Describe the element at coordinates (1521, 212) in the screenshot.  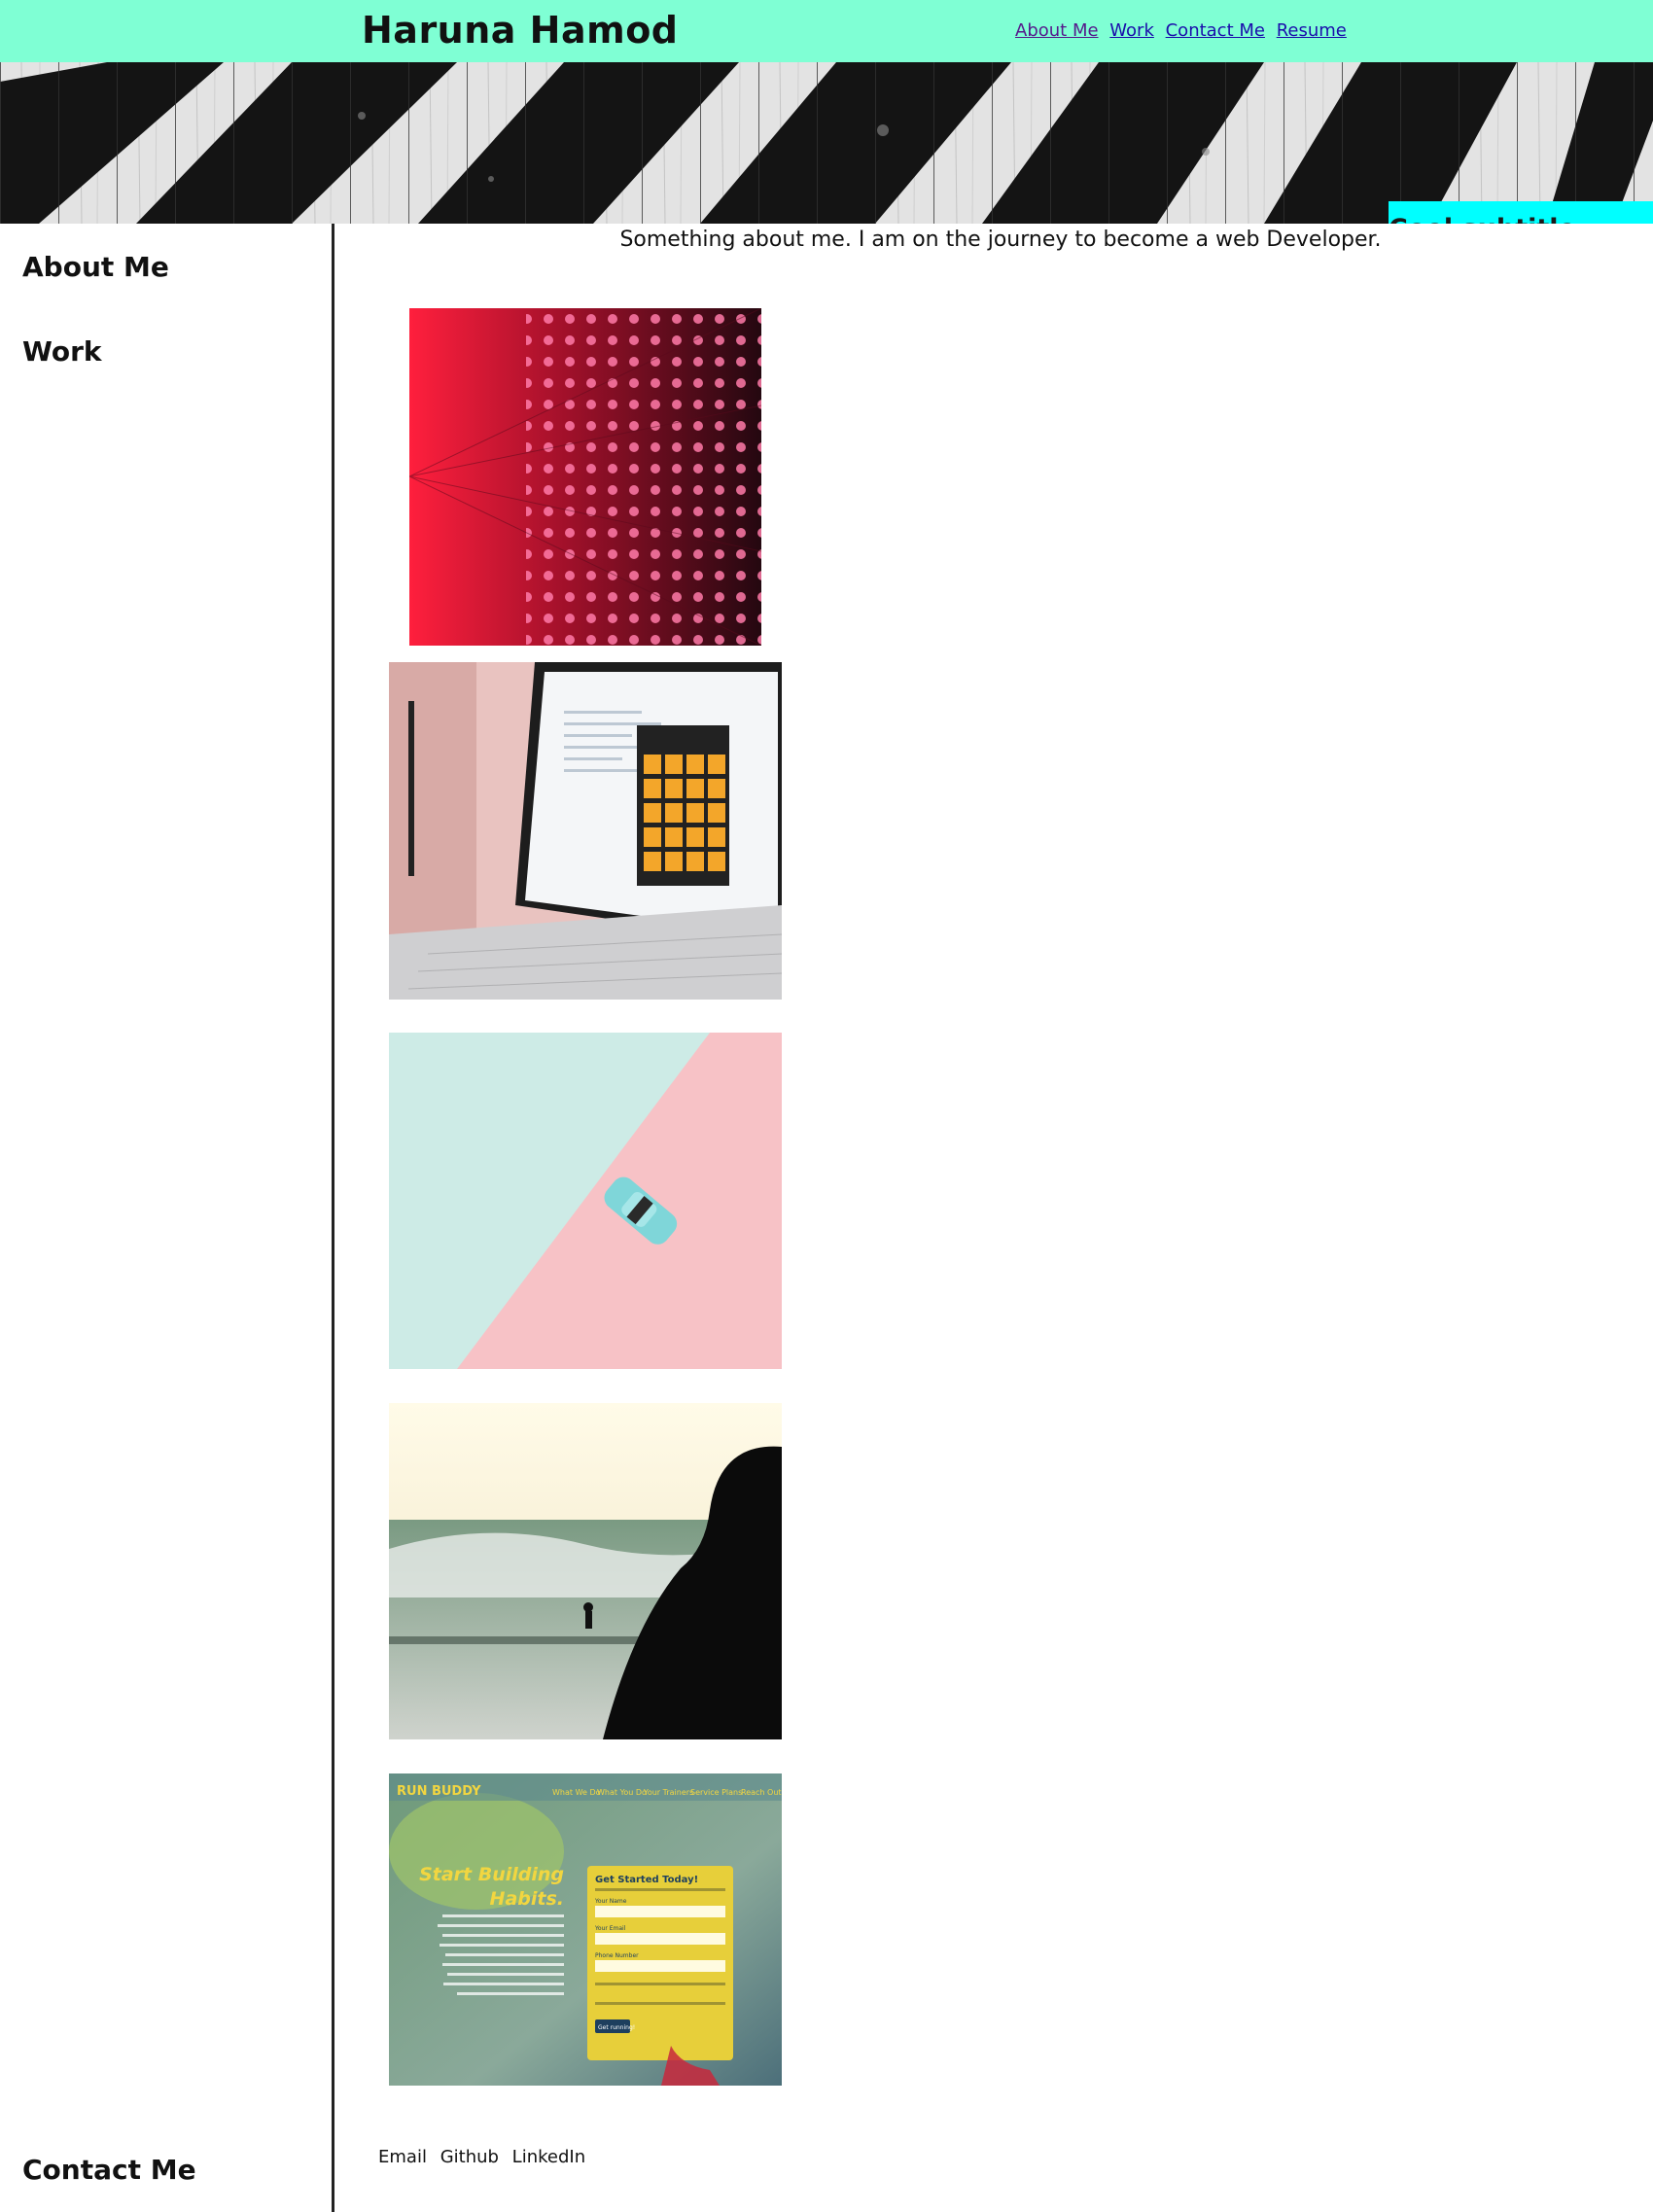
I see `subtitle-box: Cool subtitle here!` at that location.